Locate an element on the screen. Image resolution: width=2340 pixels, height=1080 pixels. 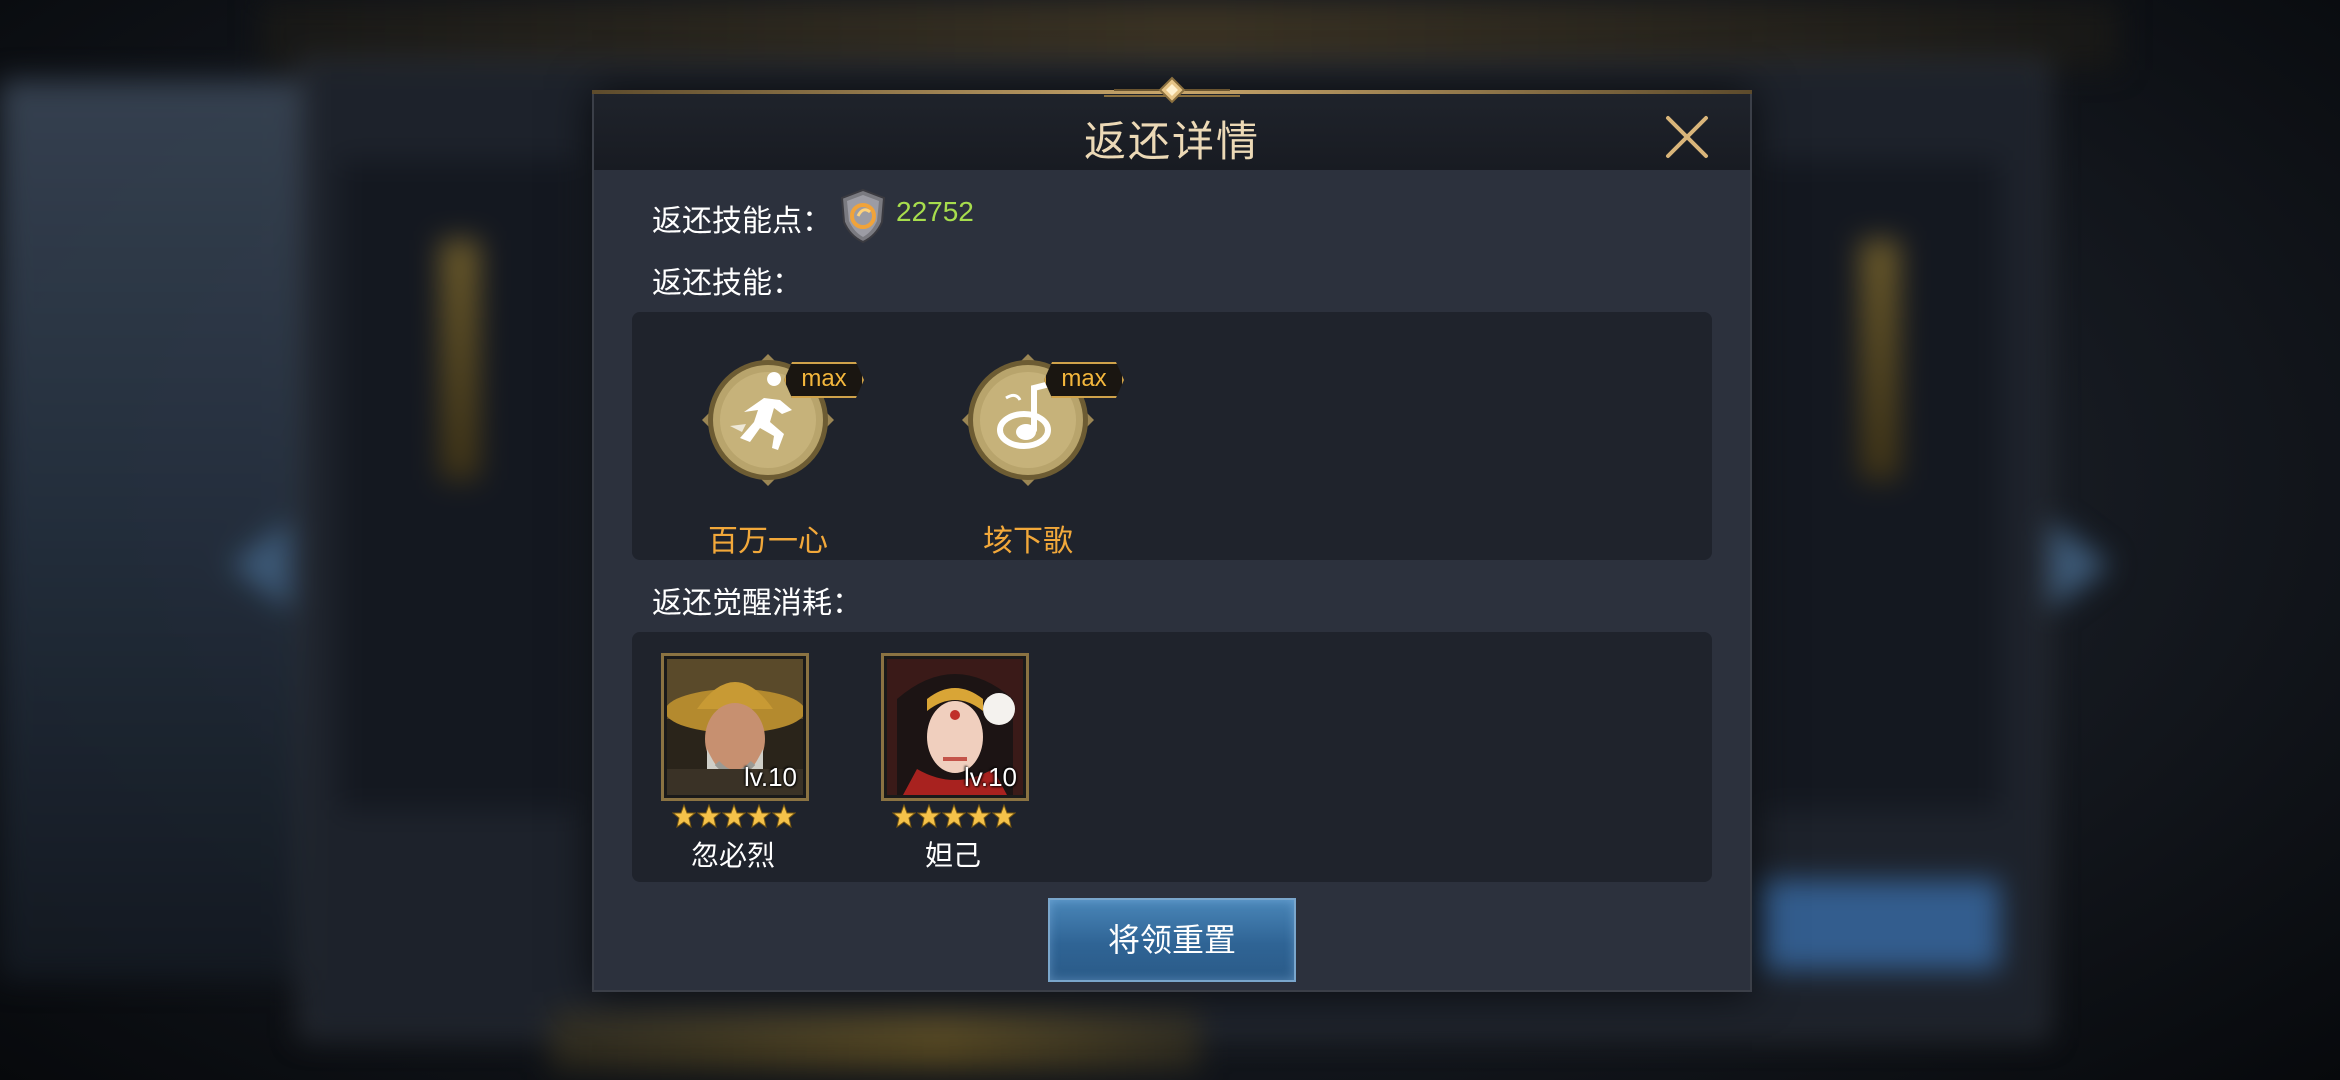
background-bottom-bar is located at coordinates (875, 1040).